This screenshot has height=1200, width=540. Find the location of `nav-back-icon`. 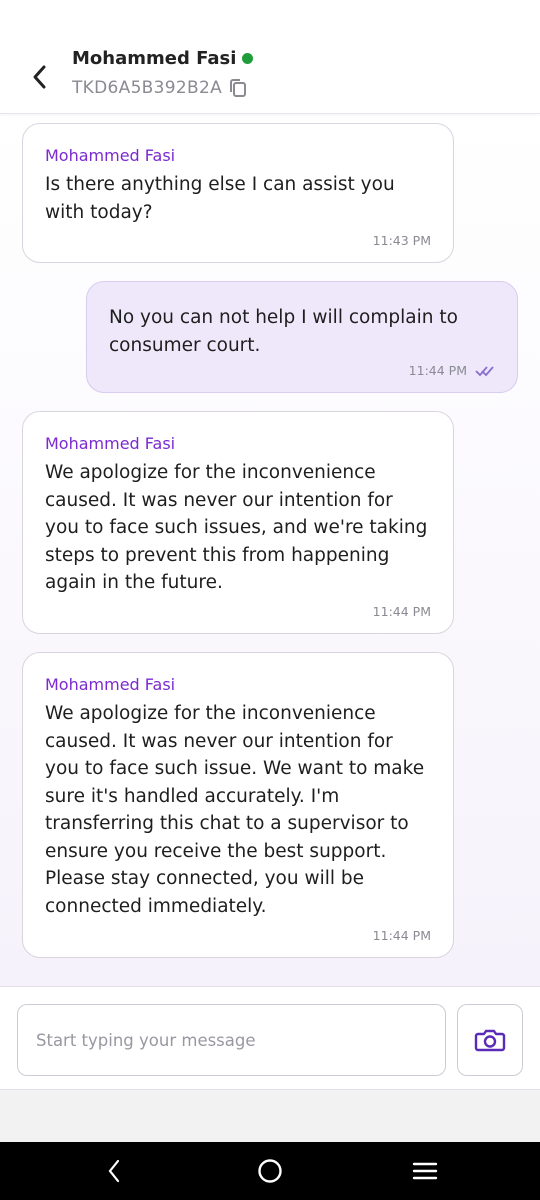

nav-back-icon is located at coordinates (114, 1171).